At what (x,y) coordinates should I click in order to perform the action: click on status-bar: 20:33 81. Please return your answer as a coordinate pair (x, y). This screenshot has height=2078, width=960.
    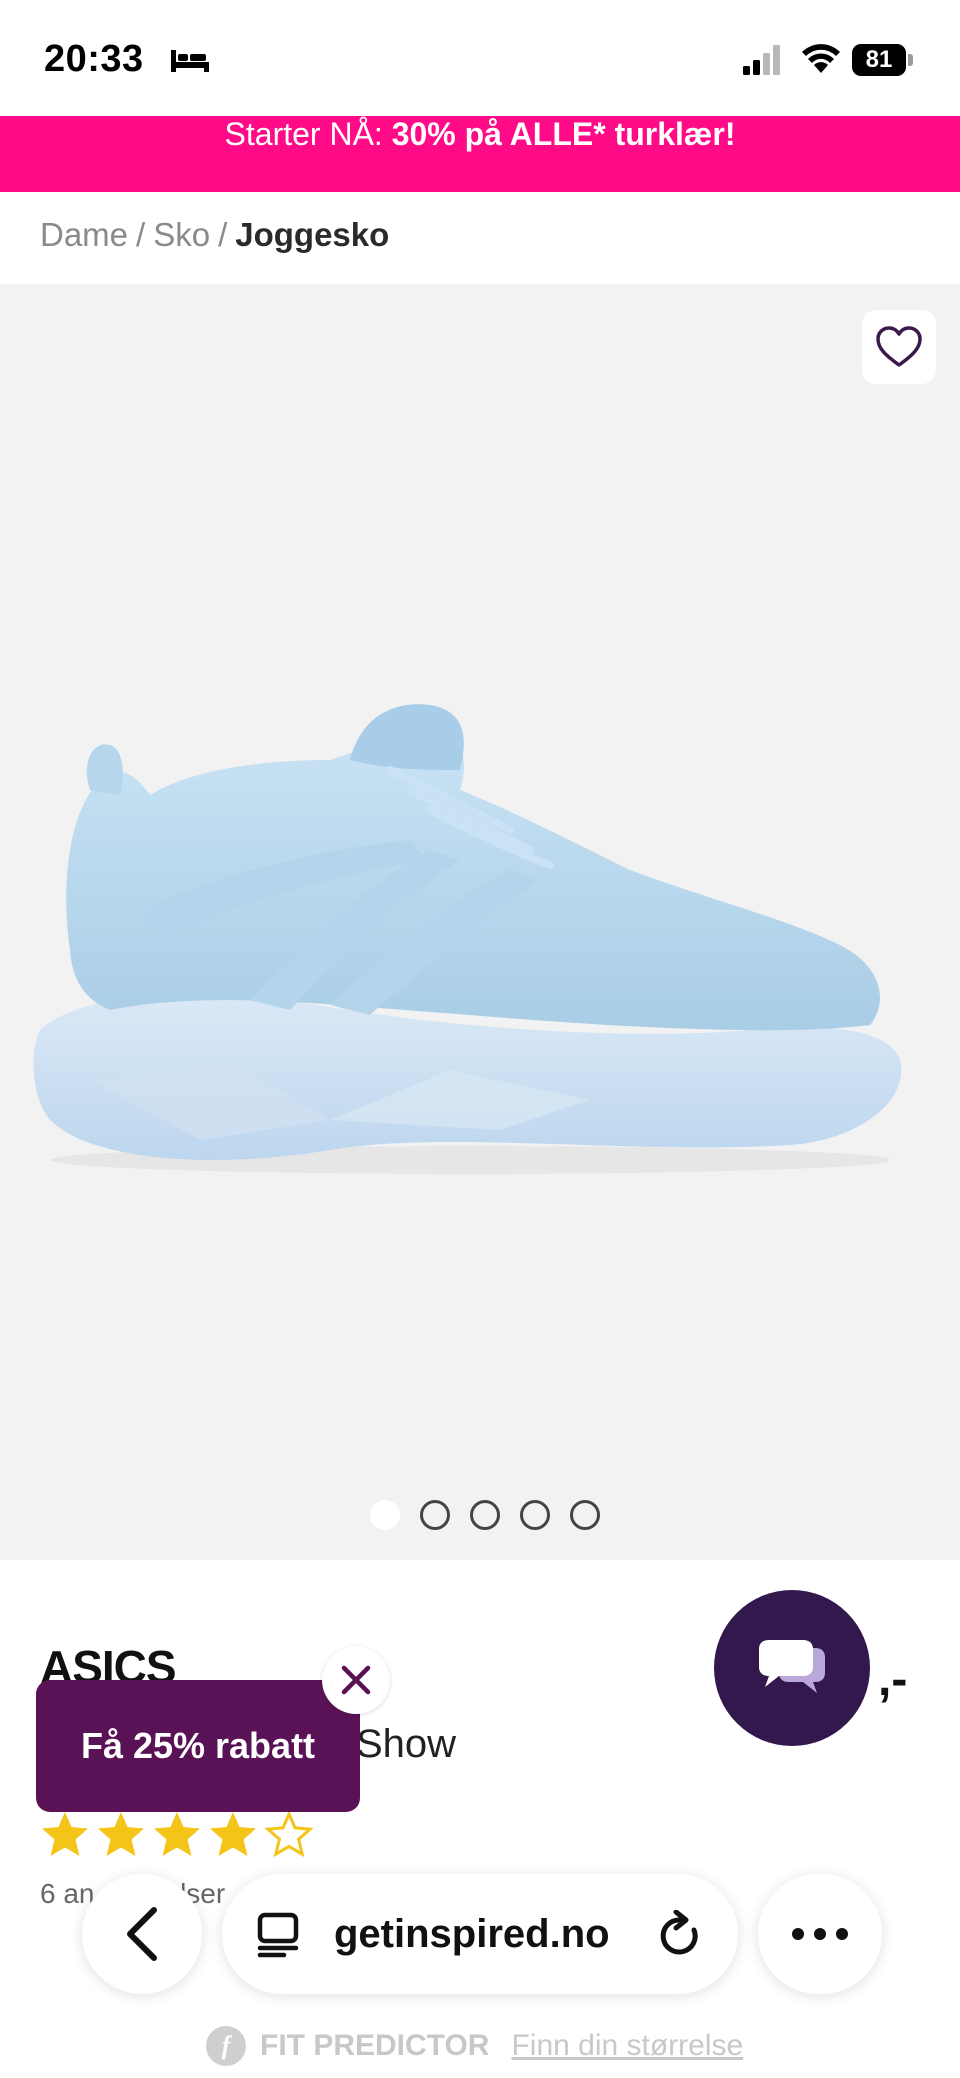
    Looking at the image, I should click on (480, 58).